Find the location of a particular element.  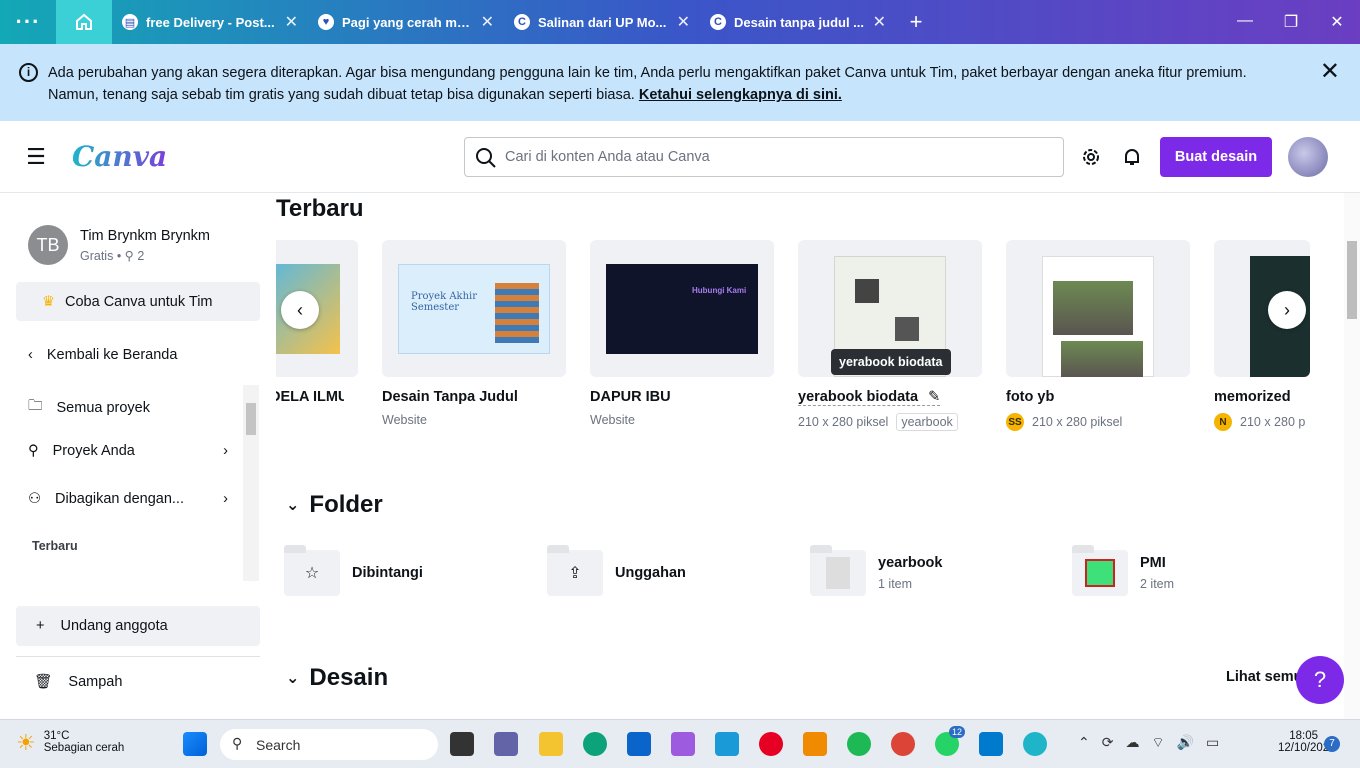

sidebar-scrollbar is located at coordinates (251, 483).